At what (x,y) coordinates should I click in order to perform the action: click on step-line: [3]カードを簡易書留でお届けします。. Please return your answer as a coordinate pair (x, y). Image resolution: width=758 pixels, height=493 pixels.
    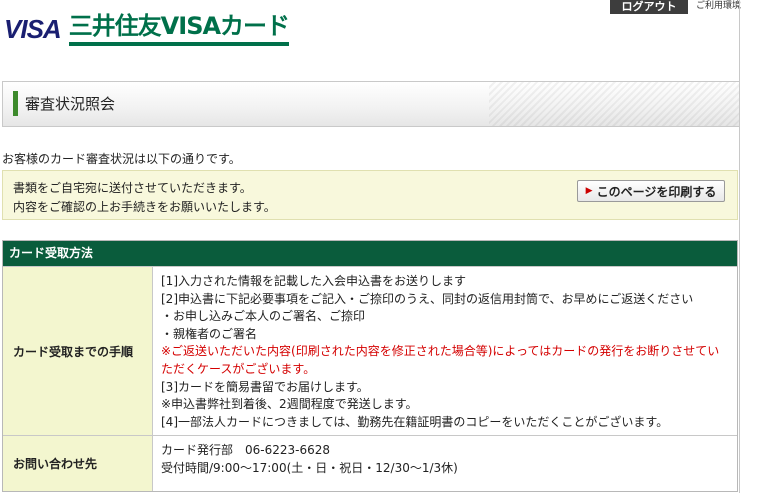
    Looking at the image, I should click on (265, 386).